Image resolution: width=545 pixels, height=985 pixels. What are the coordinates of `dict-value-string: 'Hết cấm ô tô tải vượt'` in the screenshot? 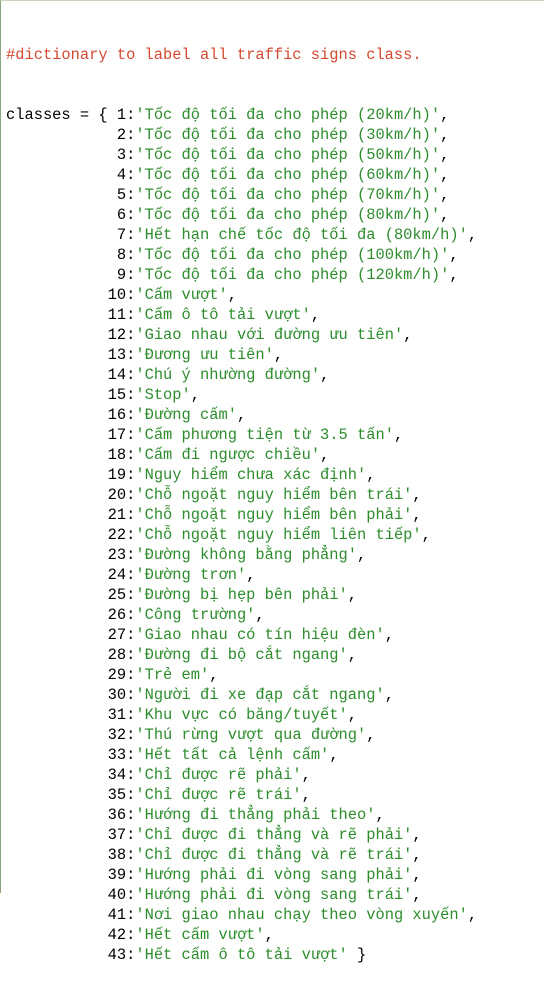 It's located at (241, 955).